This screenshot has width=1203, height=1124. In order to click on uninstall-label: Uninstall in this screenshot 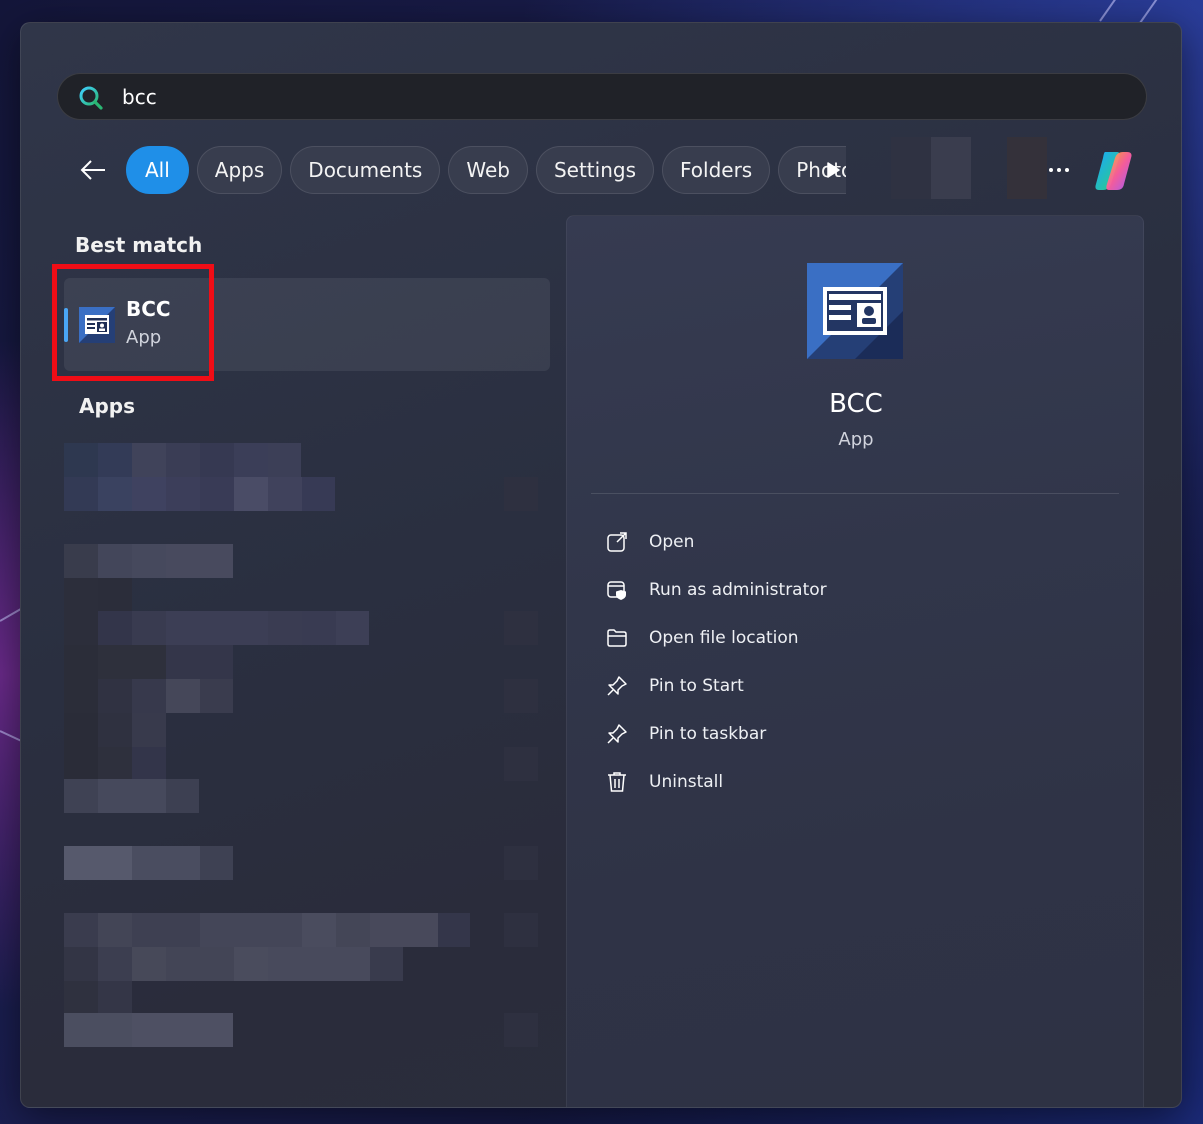, I will do `click(686, 782)`.